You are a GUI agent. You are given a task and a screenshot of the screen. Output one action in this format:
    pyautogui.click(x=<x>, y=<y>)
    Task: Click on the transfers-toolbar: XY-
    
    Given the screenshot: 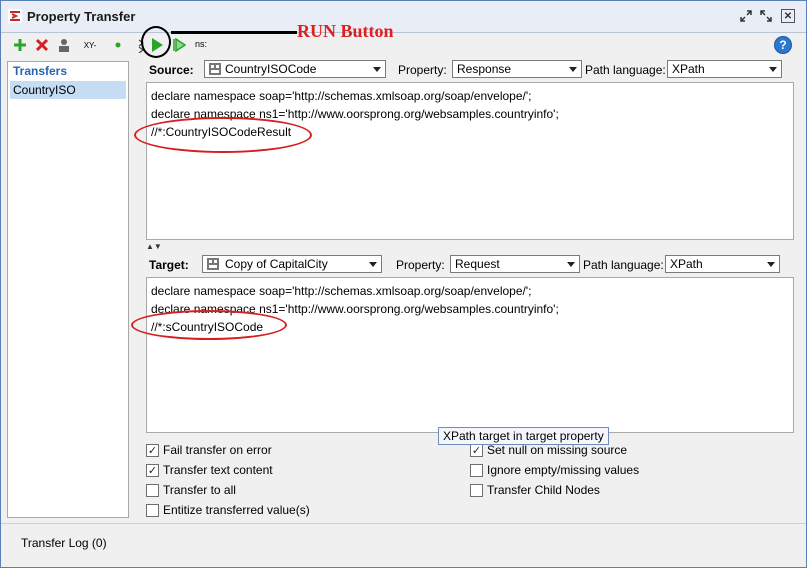 What is the action you would take?
    pyautogui.click(x=71, y=45)
    